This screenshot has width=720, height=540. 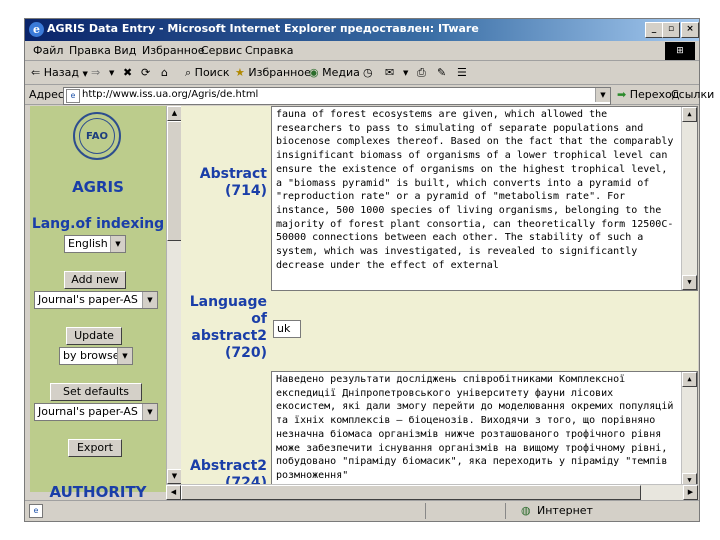 I want to click on page-status-icon: e, so click(x=36, y=511).